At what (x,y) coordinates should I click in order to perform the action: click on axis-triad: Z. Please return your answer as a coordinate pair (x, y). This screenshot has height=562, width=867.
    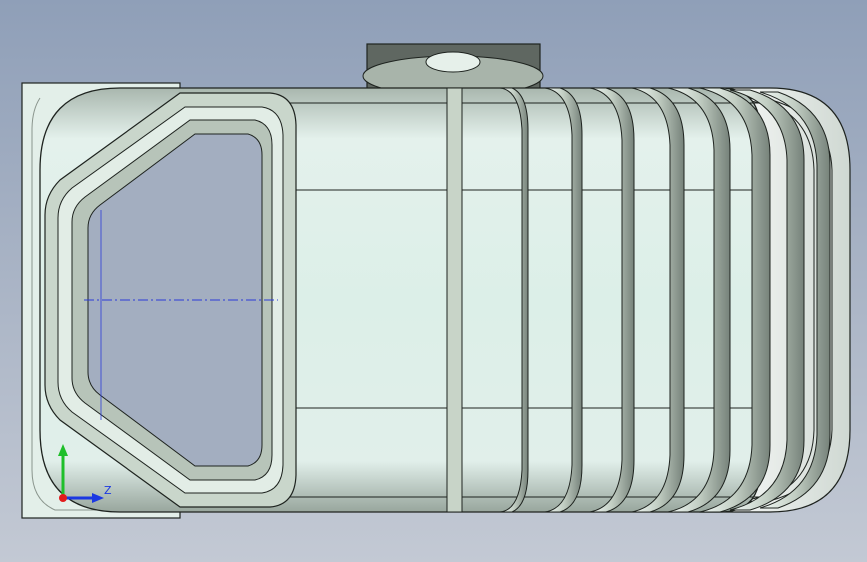
    Looking at the image, I should click on (85, 473).